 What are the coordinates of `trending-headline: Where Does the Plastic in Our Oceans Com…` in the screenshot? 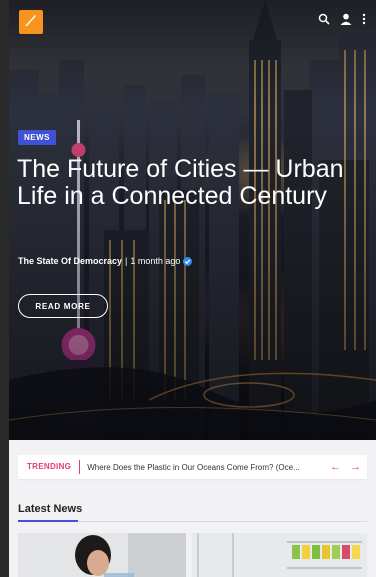 It's located at (205, 467).